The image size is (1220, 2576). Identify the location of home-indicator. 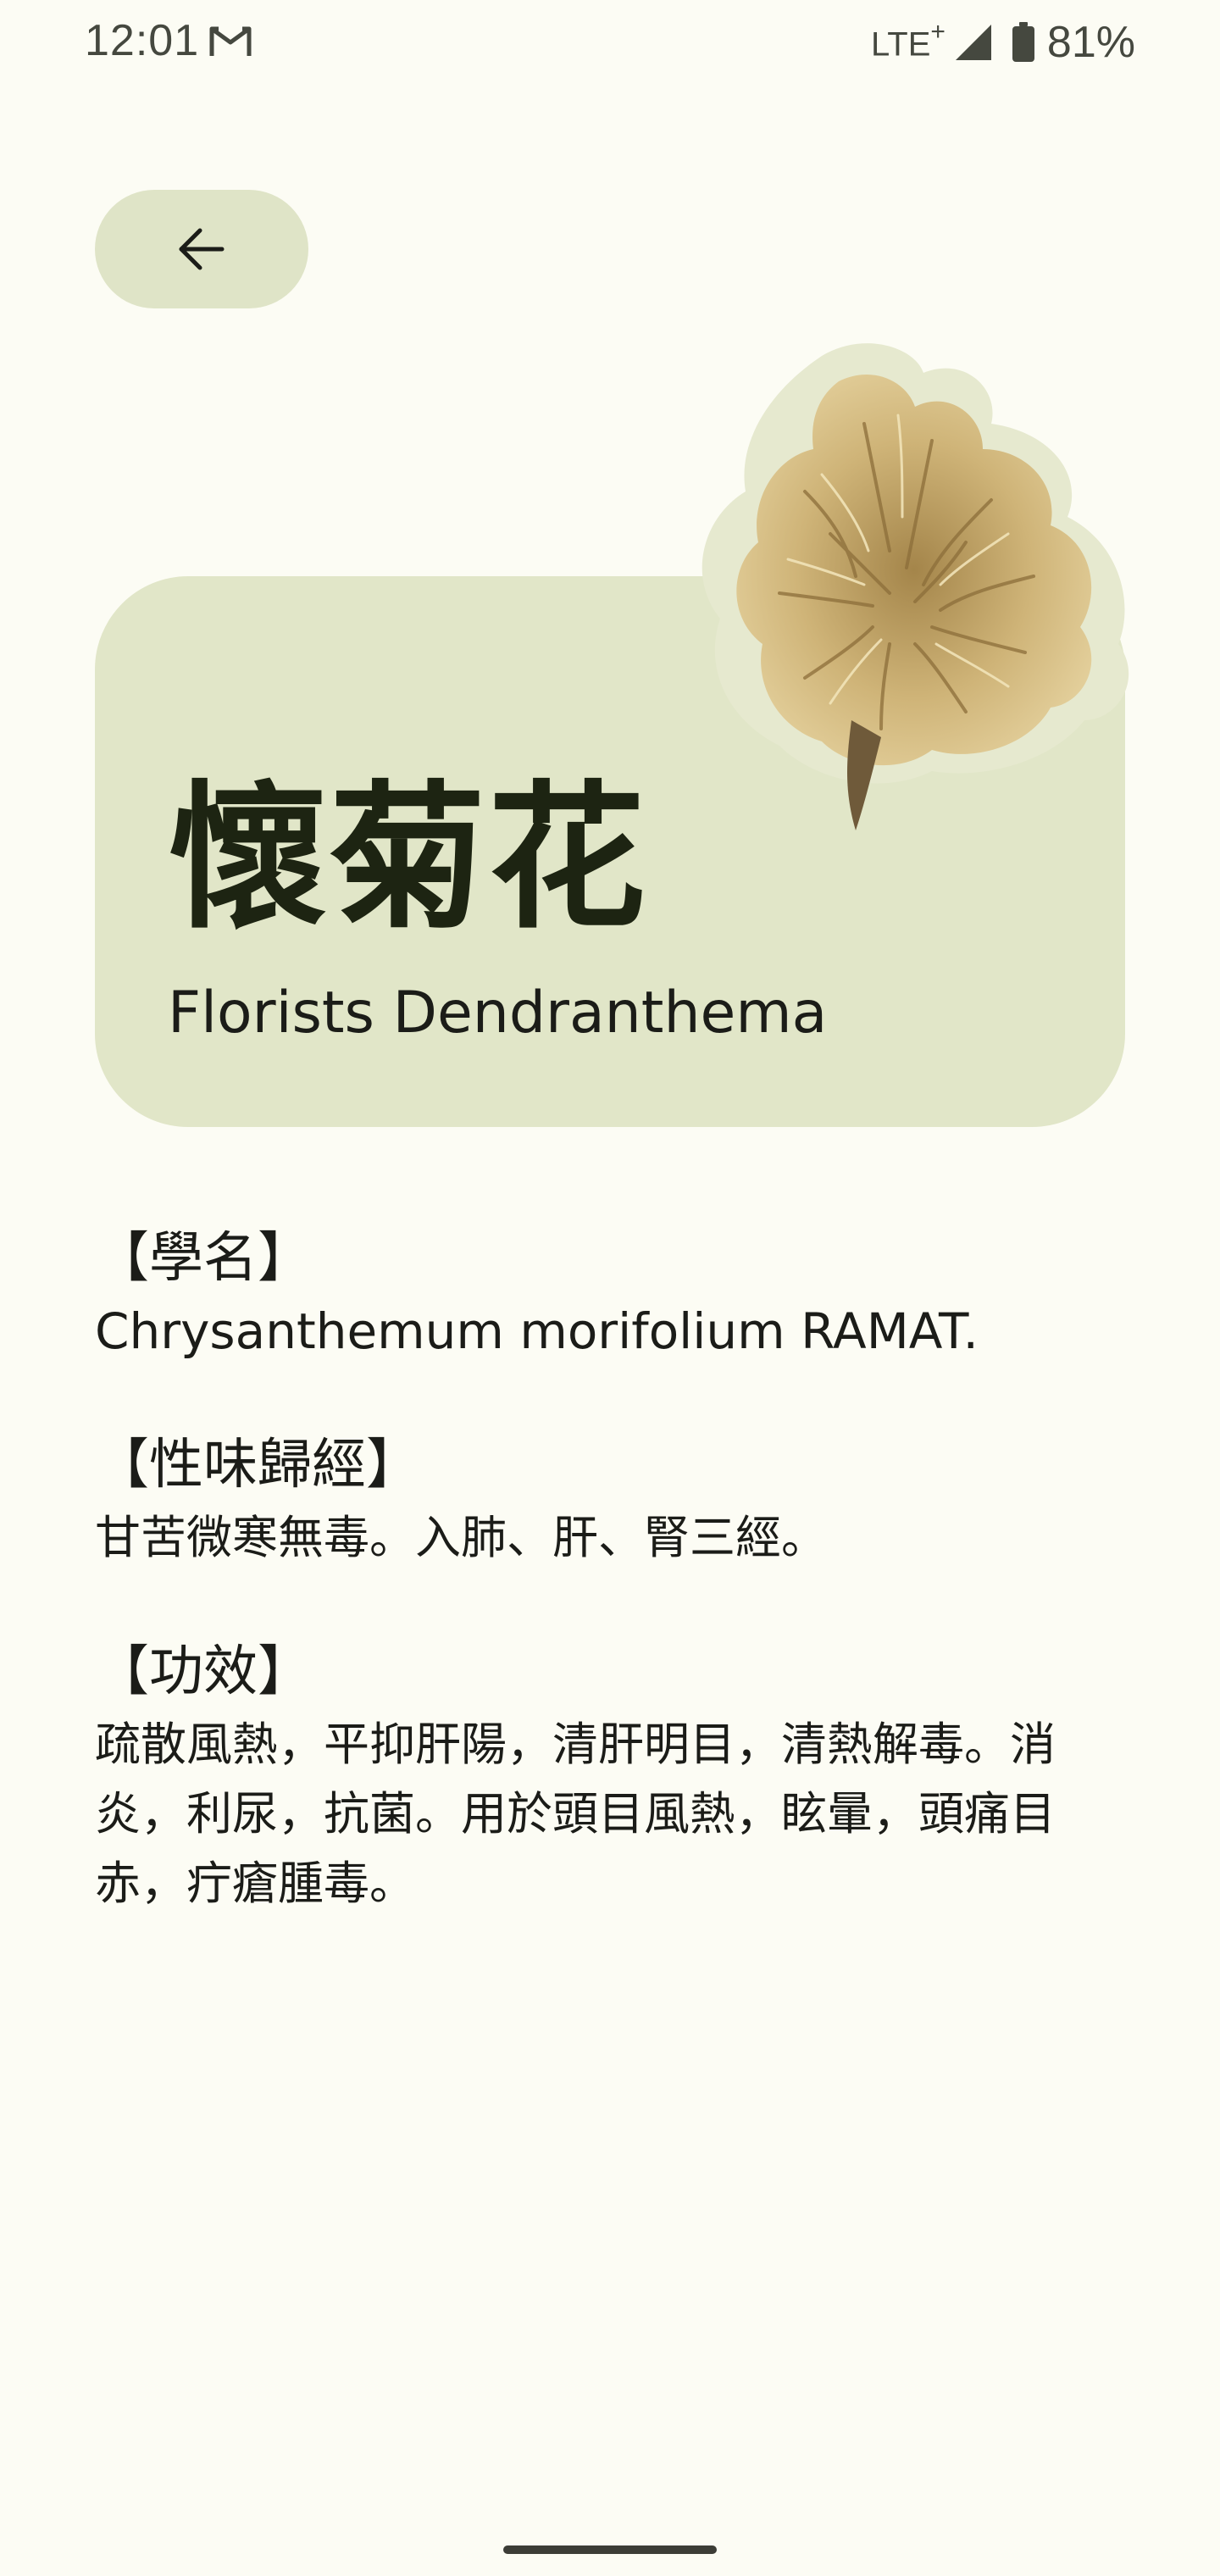
(610, 2549).